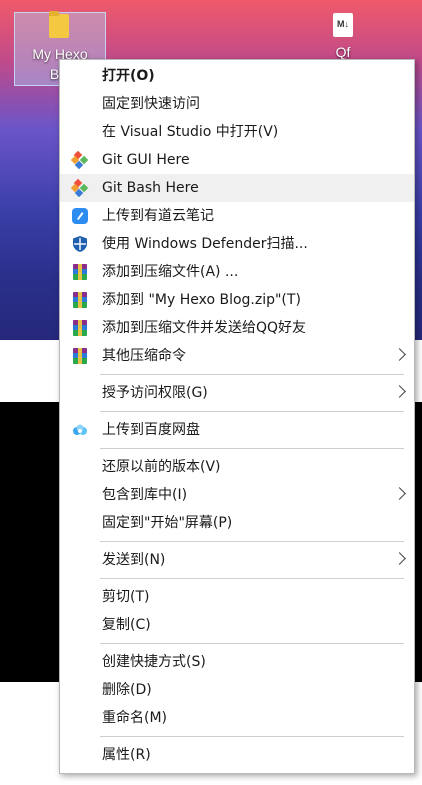  What do you see at coordinates (237, 430) in the screenshot?
I see `menu-item-baidu-upload: 上传到百度网盘` at bounding box center [237, 430].